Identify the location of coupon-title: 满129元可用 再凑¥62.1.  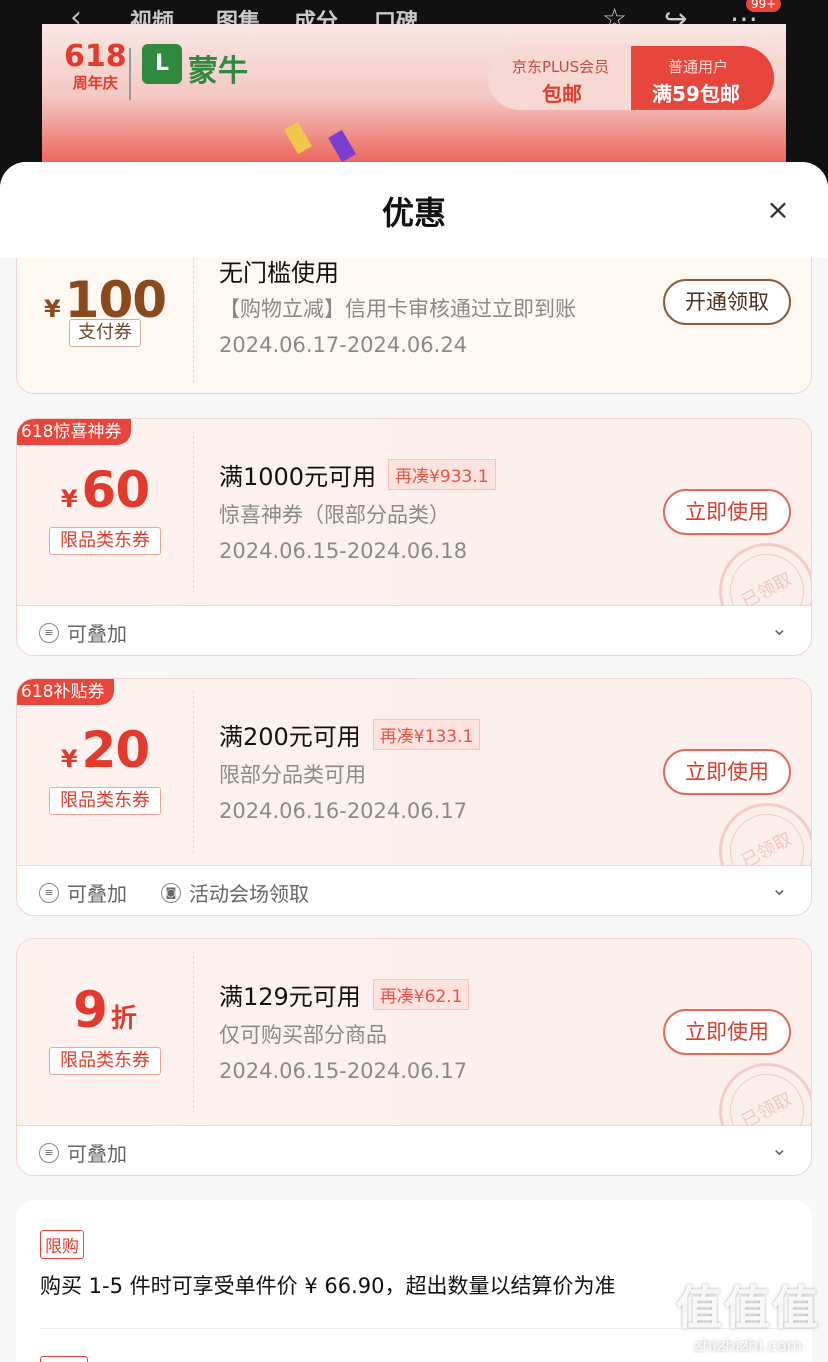
(344, 994).